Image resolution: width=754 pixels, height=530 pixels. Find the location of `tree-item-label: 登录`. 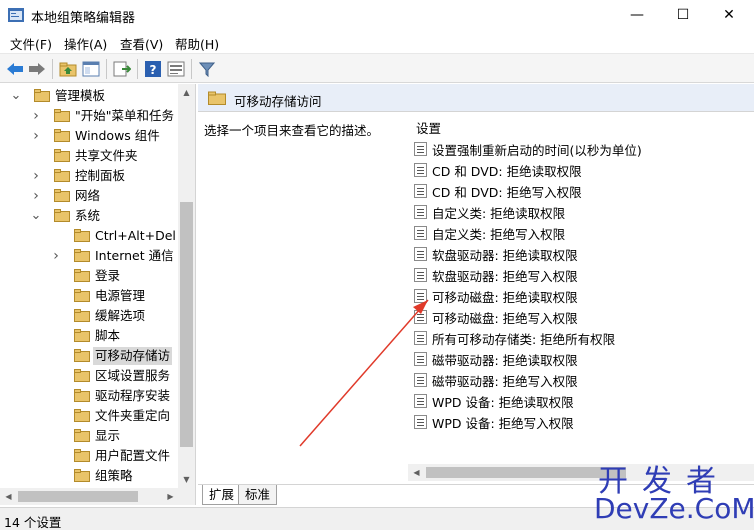

tree-item-label: 登录 is located at coordinates (108, 275).